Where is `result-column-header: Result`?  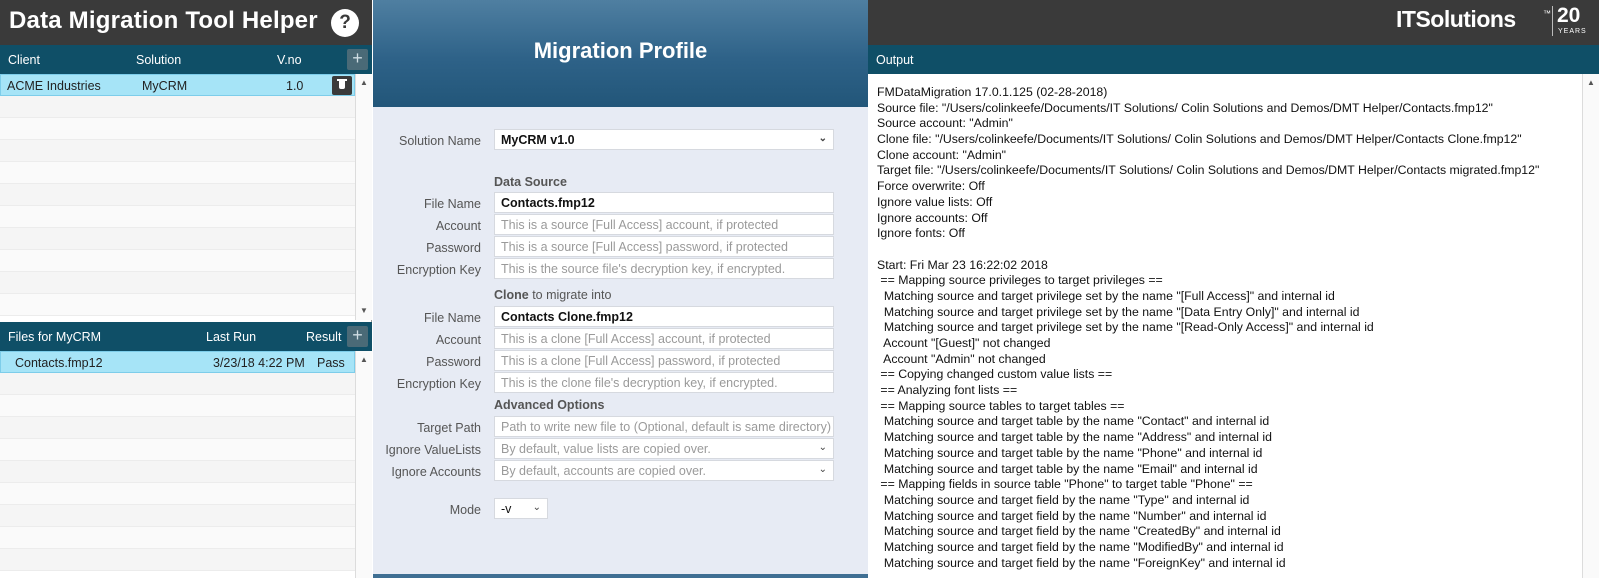 result-column-header: Result is located at coordinates (323, 337).